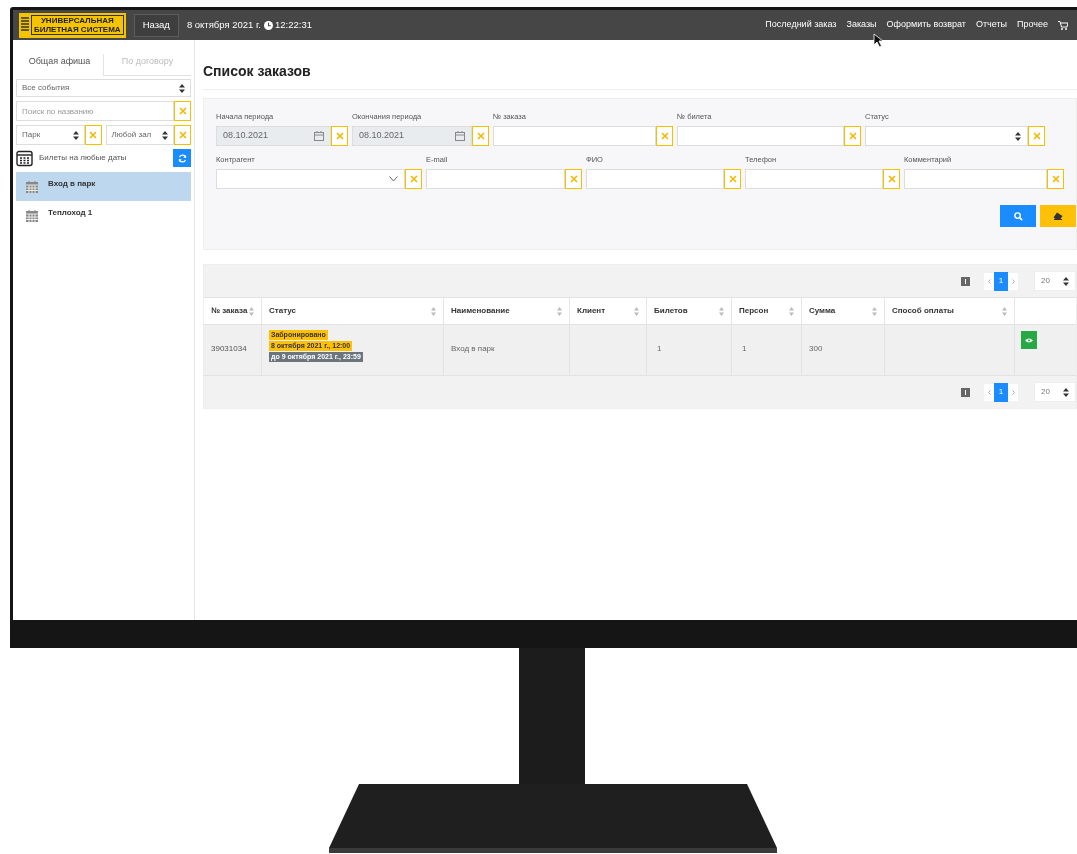 The height and width of the screenshot is (854, 1077). Describe the element at coordinates (103, 88) in the screenshot. I see `event-select: Все события` at that location.